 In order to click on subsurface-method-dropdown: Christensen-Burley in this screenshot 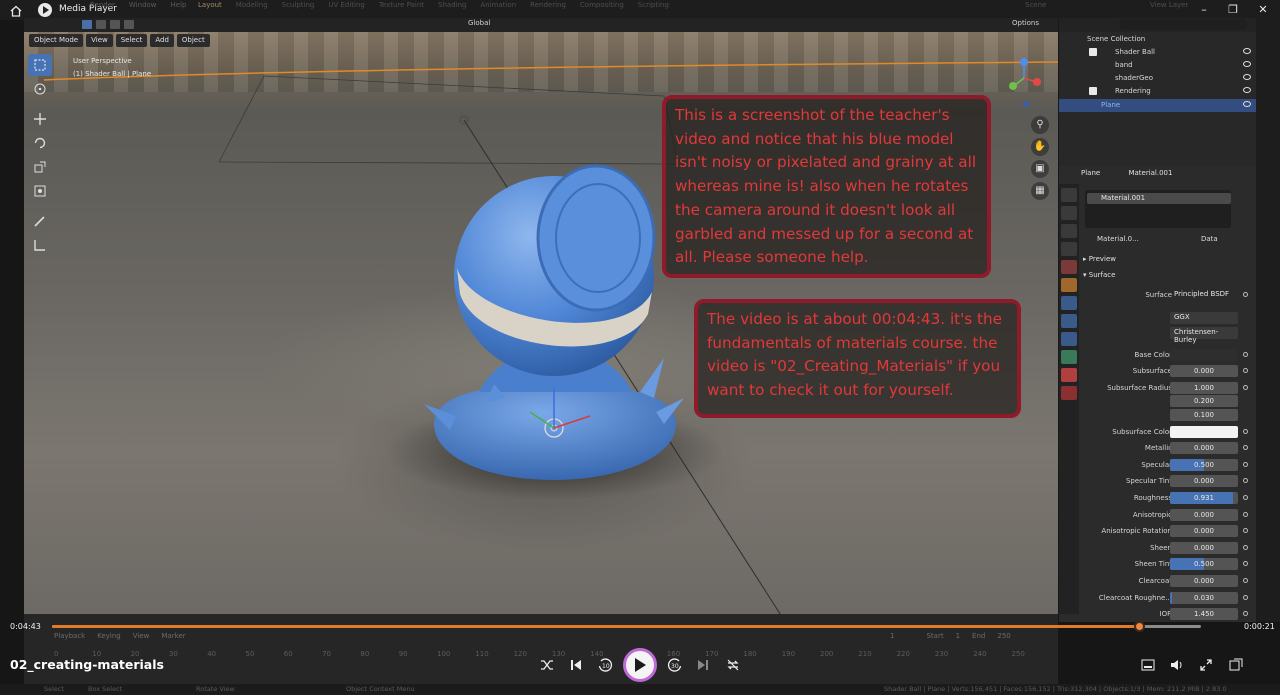, I will do `click(1204, 335)`.